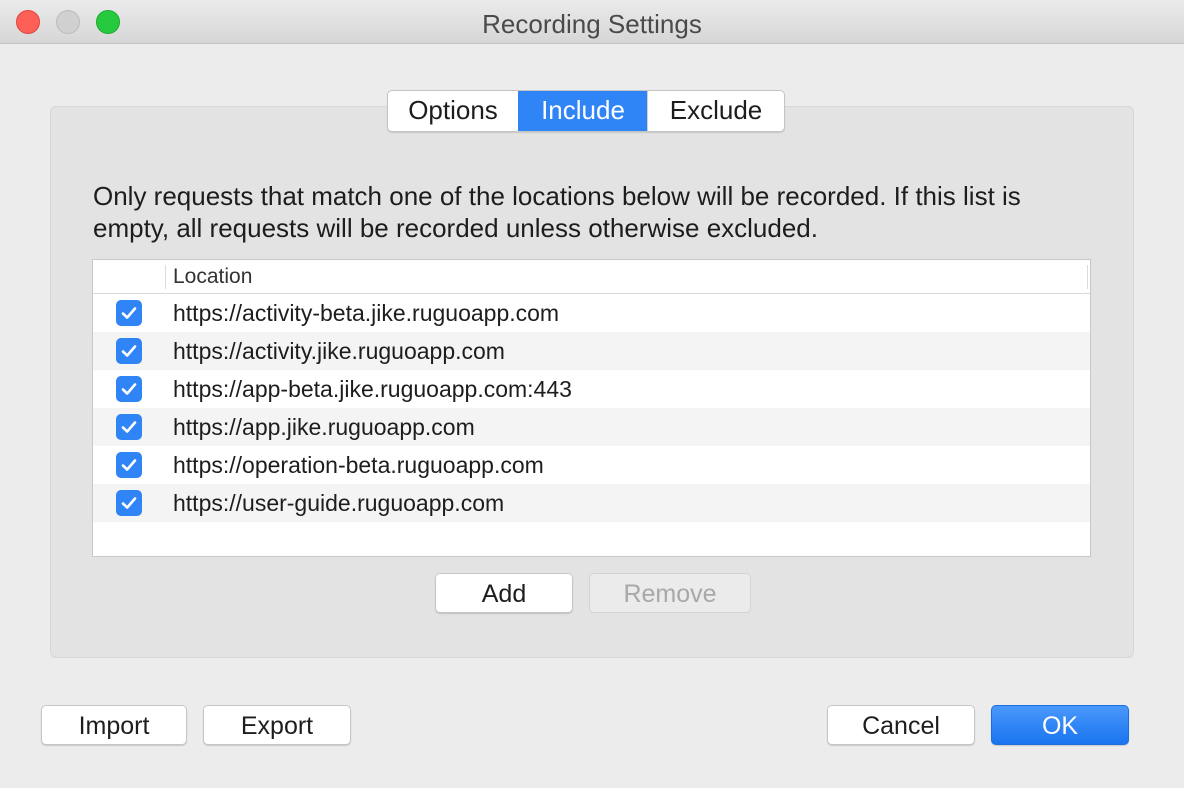  What do you see at coordinates (591, 313) in the screenshot?
I see `table-row: https://activity-beta.jike.ruguoapp.com` at bounding box center [591, 313].